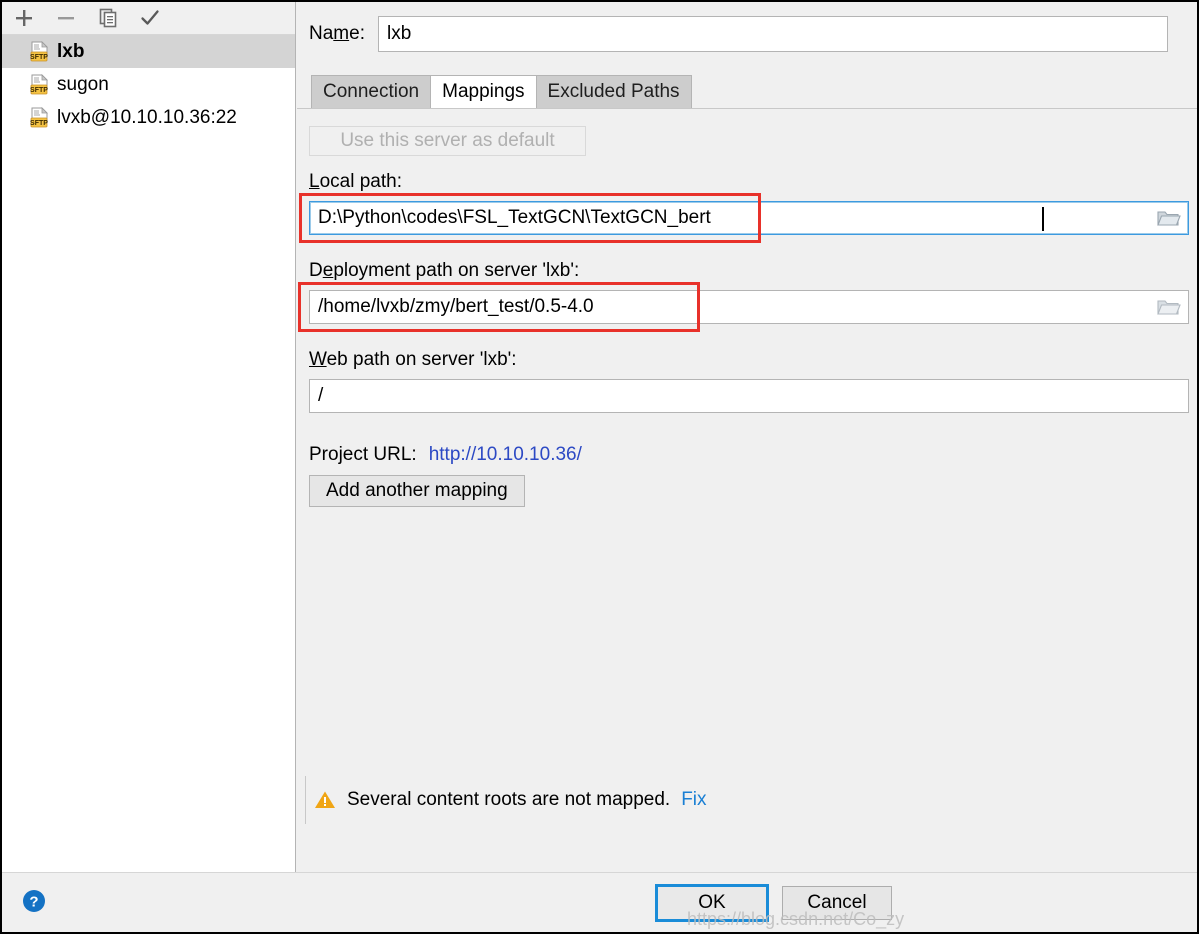 This screenshot has height=934, width=1199. I want to click on plus-icon, so click(24, 18).